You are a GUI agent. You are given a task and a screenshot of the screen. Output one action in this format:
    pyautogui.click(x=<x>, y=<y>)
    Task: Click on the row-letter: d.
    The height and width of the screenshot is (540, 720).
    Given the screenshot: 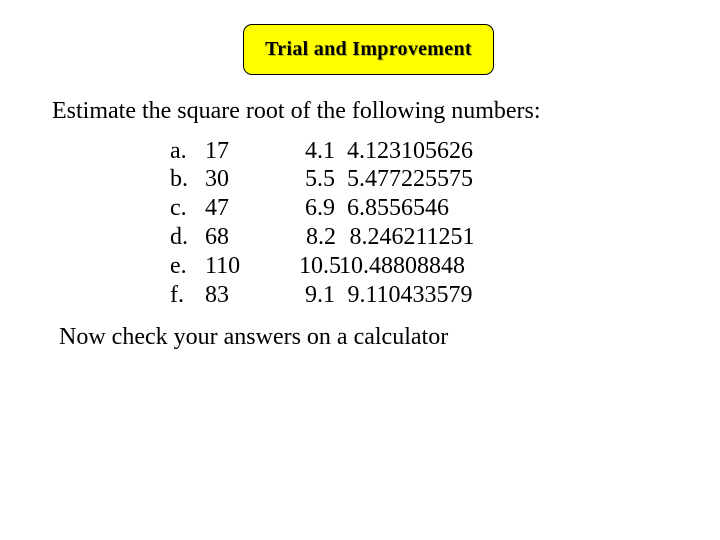 What is the action you would take?
    pyautogui.click(x=179, y=237)
    